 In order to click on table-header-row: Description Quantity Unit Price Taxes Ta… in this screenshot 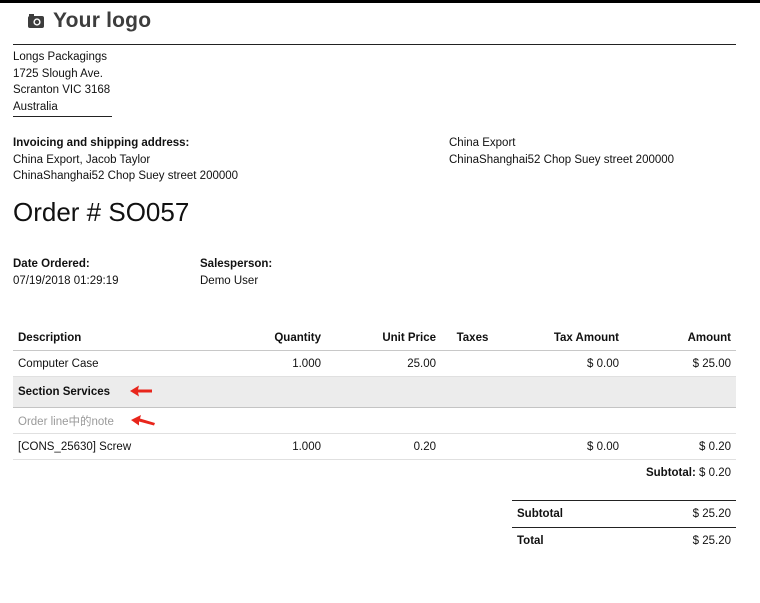, I will do `click(374, 338)`.